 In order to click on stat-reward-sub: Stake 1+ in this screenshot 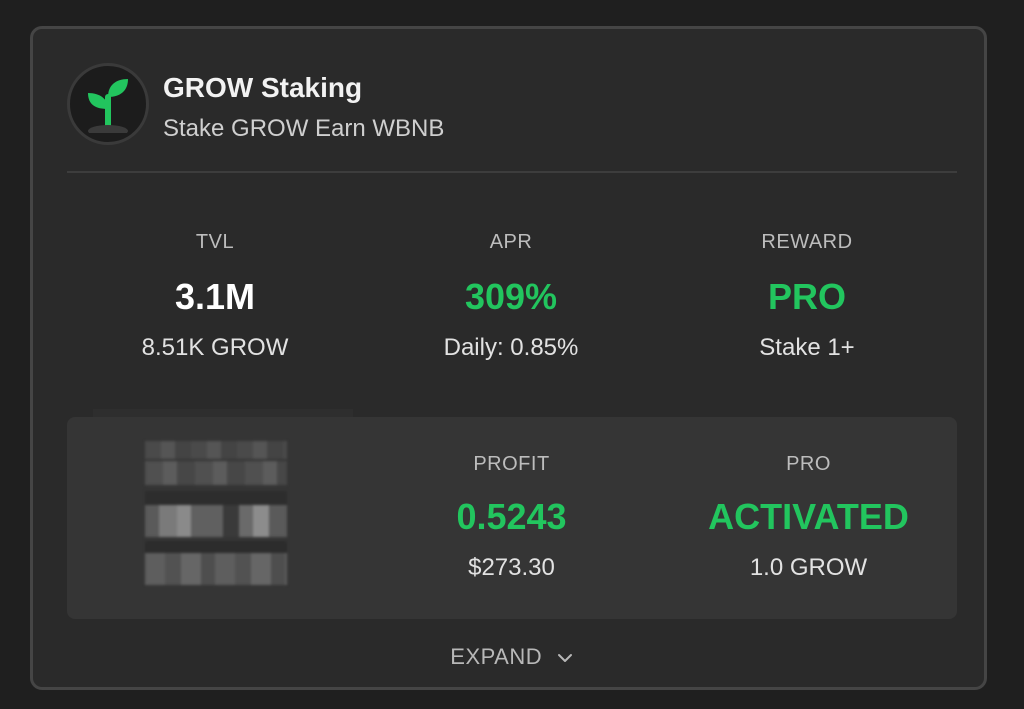, I will do `click(807, 347)`.